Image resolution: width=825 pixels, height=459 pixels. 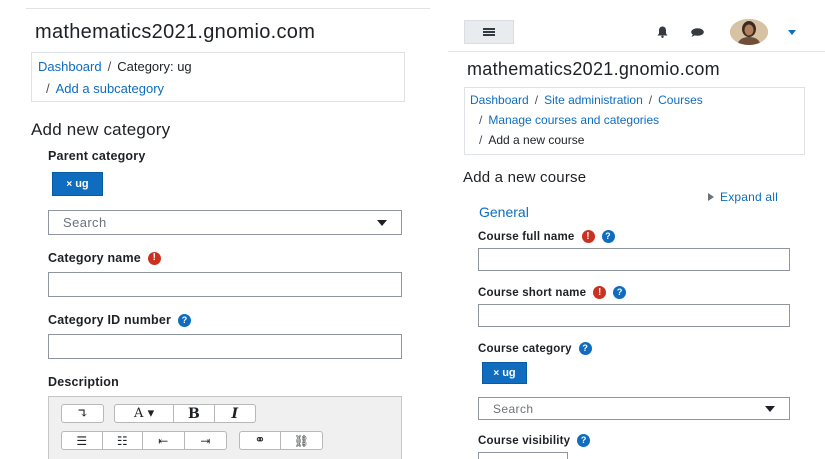 I want to click on menu-toggle-button, so click(x=489, y=32).